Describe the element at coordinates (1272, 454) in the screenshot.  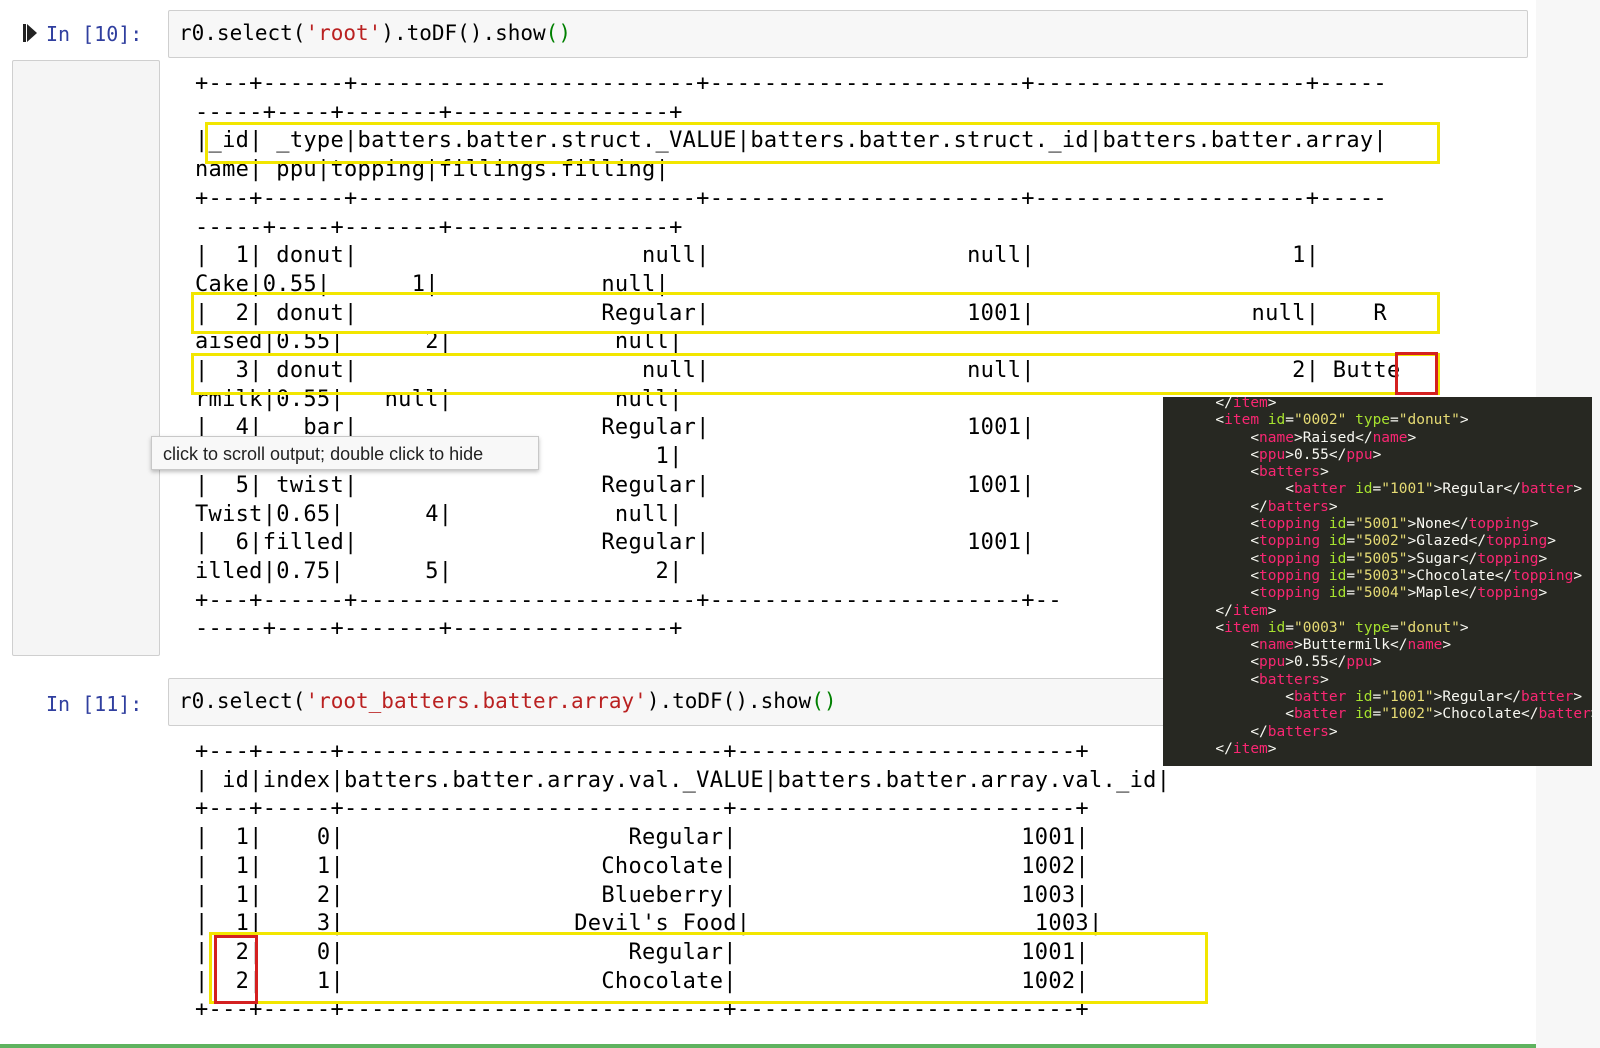
I see `xml-tag: ppu` at that location.